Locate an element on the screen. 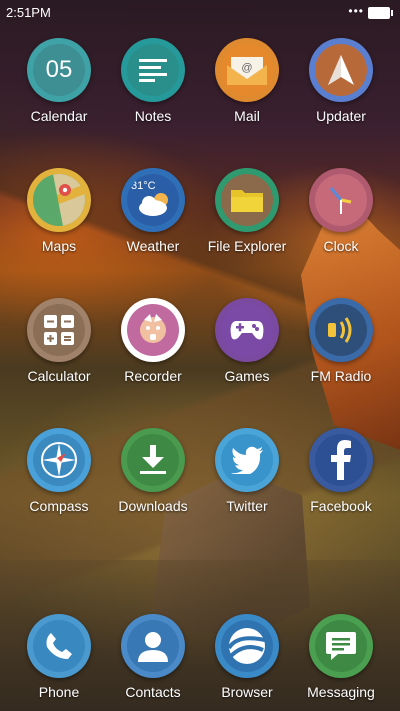 The height and width of the screenshot is (711, 400). app-phone: Phone is located at coordinates (59, 657).